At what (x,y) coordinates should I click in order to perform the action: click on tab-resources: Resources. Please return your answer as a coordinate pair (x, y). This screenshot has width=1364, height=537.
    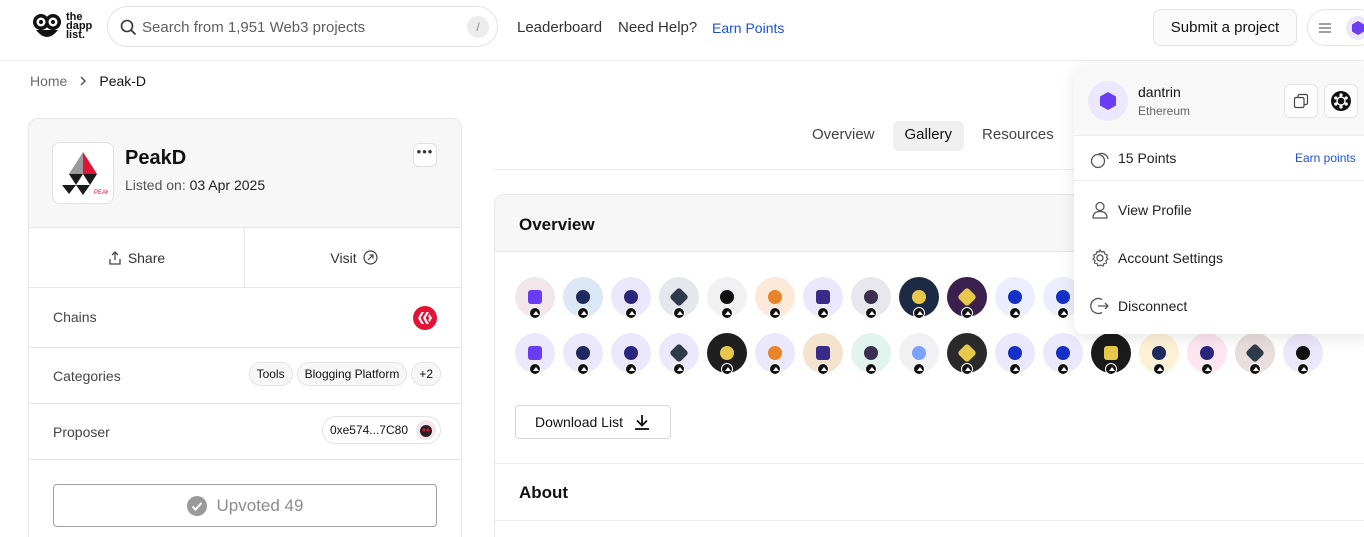
    Looking at the image, I should click on (1018, 136).